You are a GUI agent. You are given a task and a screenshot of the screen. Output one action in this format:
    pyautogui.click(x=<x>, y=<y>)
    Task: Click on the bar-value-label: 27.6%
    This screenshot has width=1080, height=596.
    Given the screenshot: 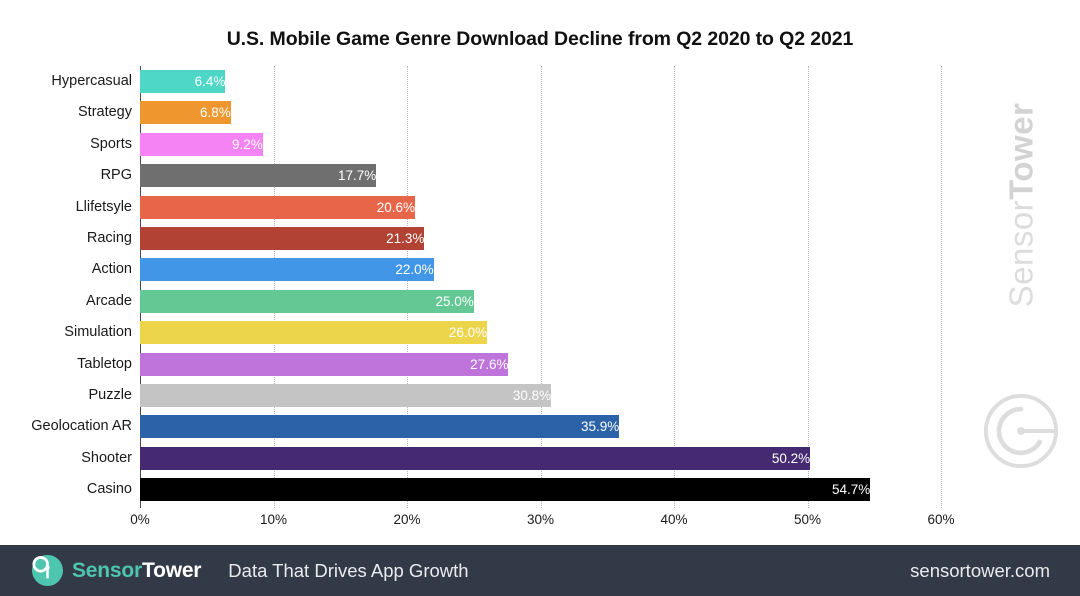 What is the action you would take?
    pyautogui.click(x=489, y=364)
    